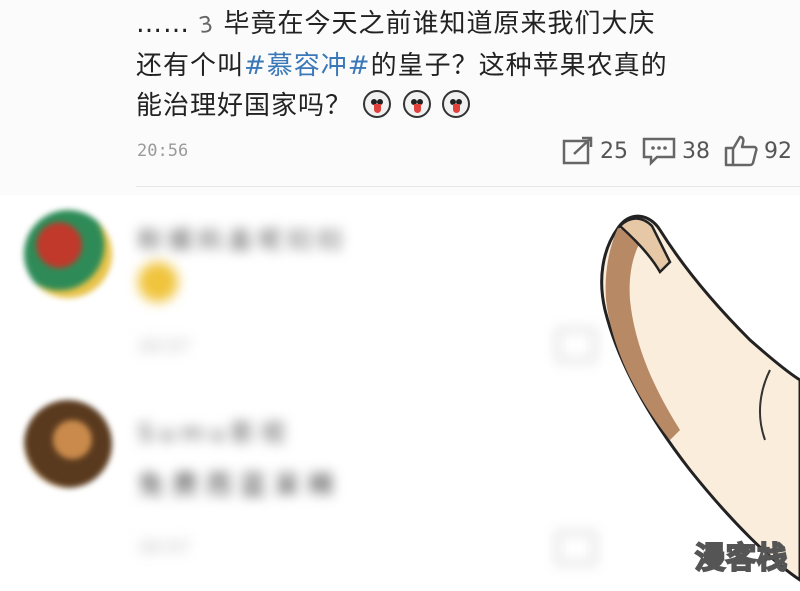 This screenshot has width=800, height=591. What do you see at coordinates (214, 430) in the screenshot?
I see `comment-author: Sumu影视` at bounding box center [214, 430].